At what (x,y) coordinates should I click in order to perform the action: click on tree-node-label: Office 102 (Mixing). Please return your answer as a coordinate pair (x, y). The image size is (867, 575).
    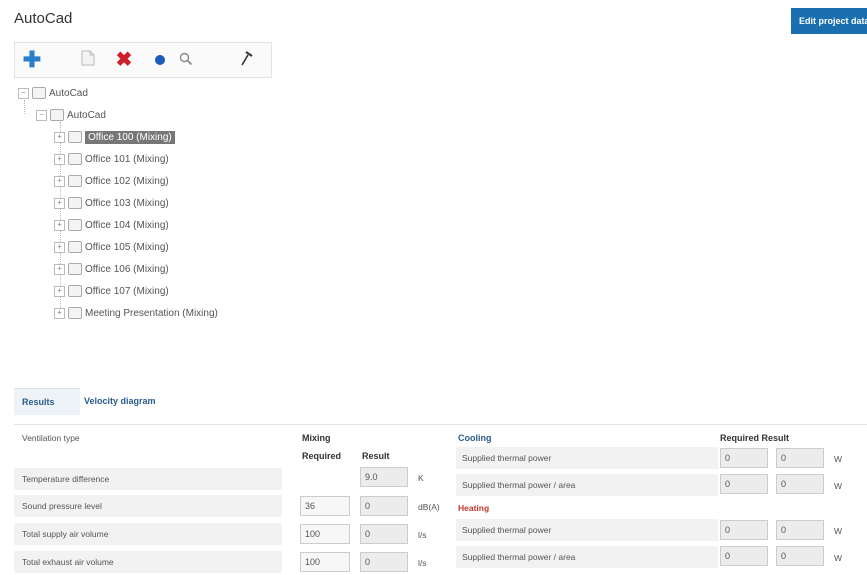
    Looking at the image, I should click on (127, 181).